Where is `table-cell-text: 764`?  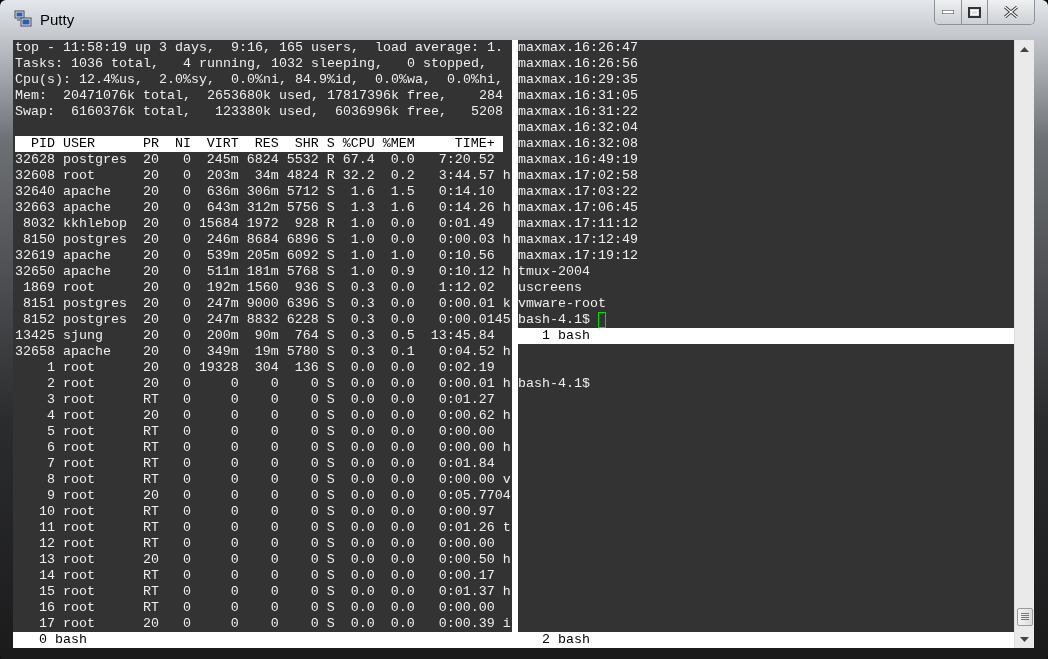 table-cell-text: 764 is located at coordinates (306, 336).